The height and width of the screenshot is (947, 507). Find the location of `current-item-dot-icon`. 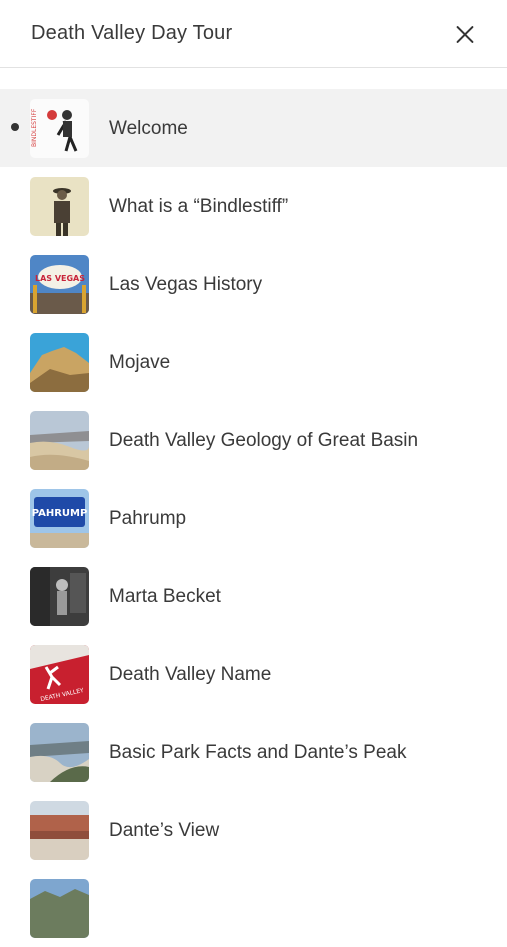

current-item-dot-icon is located at coordinates (15, 127).